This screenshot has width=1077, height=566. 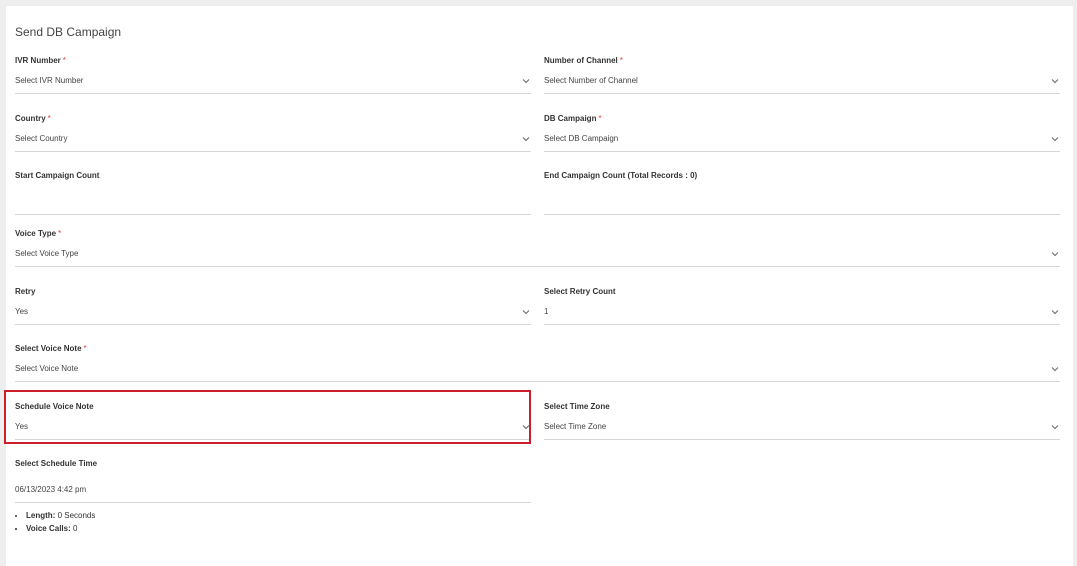 I want to click on channels-label: Number of Channel, so click(x=581, y=60).